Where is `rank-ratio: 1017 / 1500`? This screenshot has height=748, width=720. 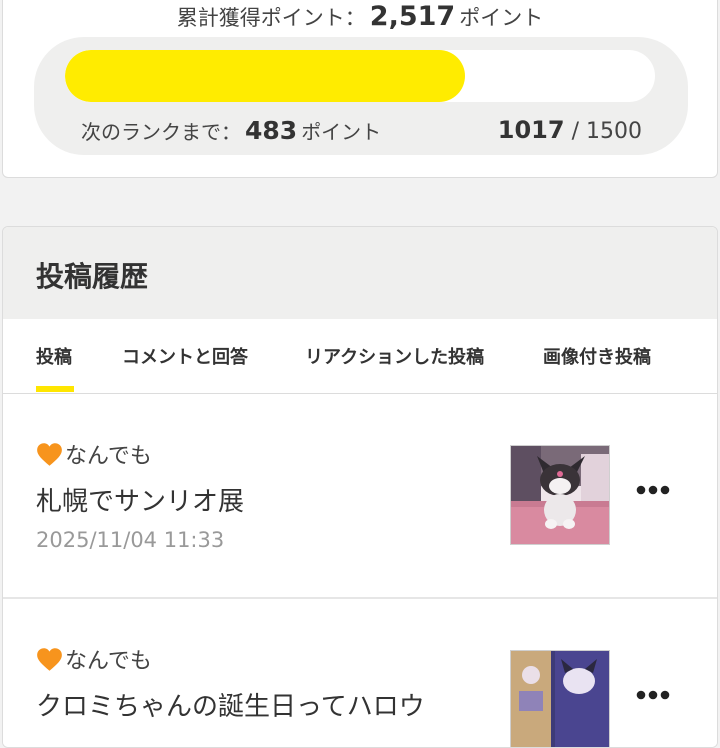
rank-ratio: 1017 / 1500 is located at coordinates (570, 130).